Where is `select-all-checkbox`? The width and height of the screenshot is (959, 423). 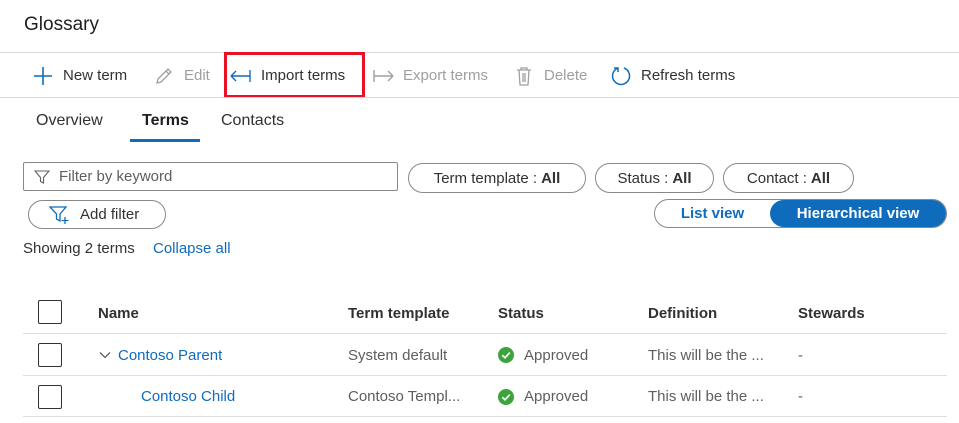 select-all-checkbox is located at coordinates (50, 312).